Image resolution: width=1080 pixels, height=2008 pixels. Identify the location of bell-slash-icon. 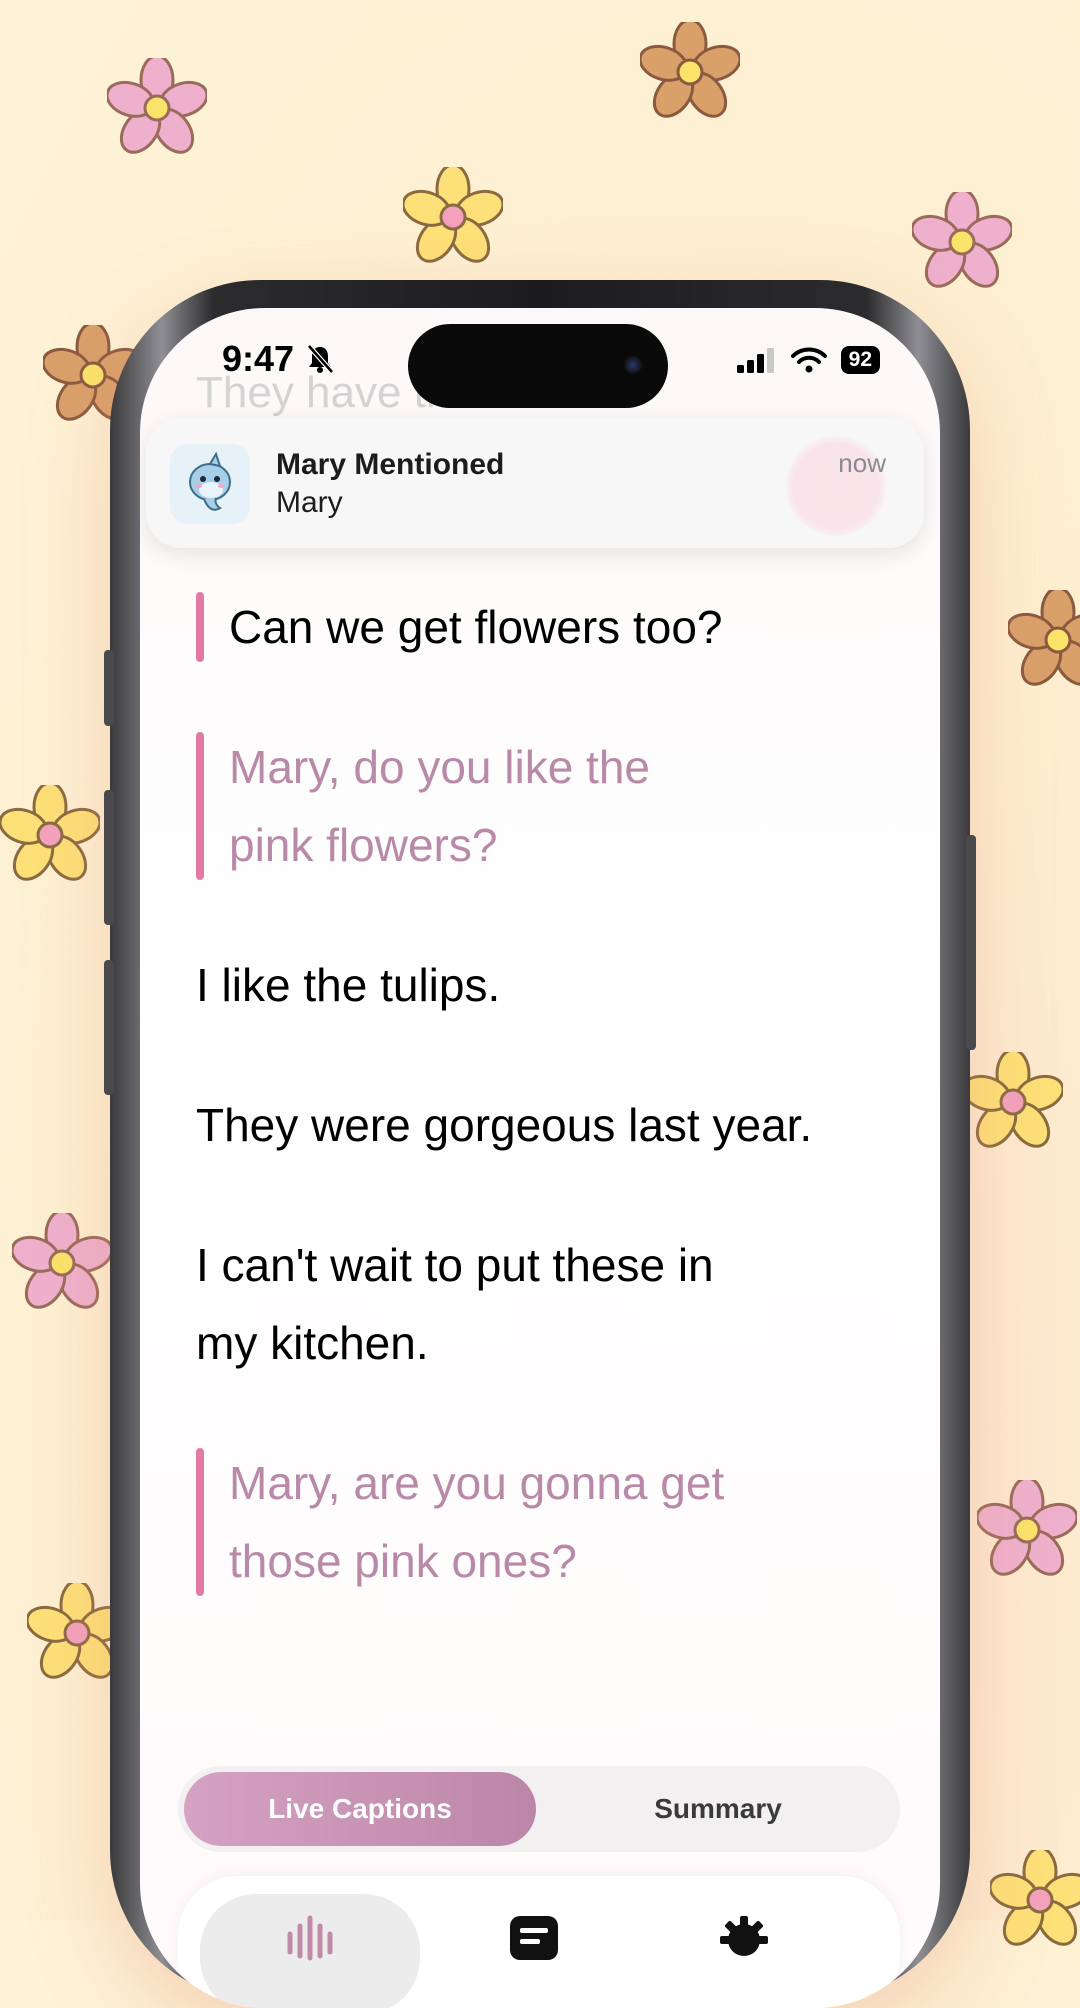
(320, 359).